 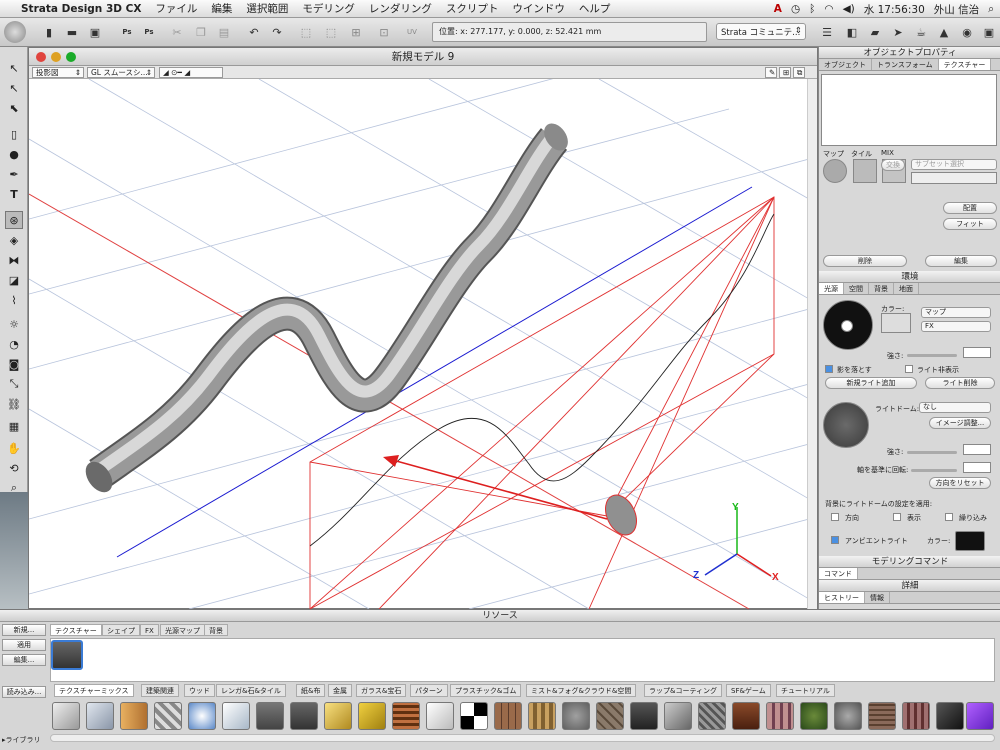 I want to click on light-color-swatch, so click(x=896, y=323).